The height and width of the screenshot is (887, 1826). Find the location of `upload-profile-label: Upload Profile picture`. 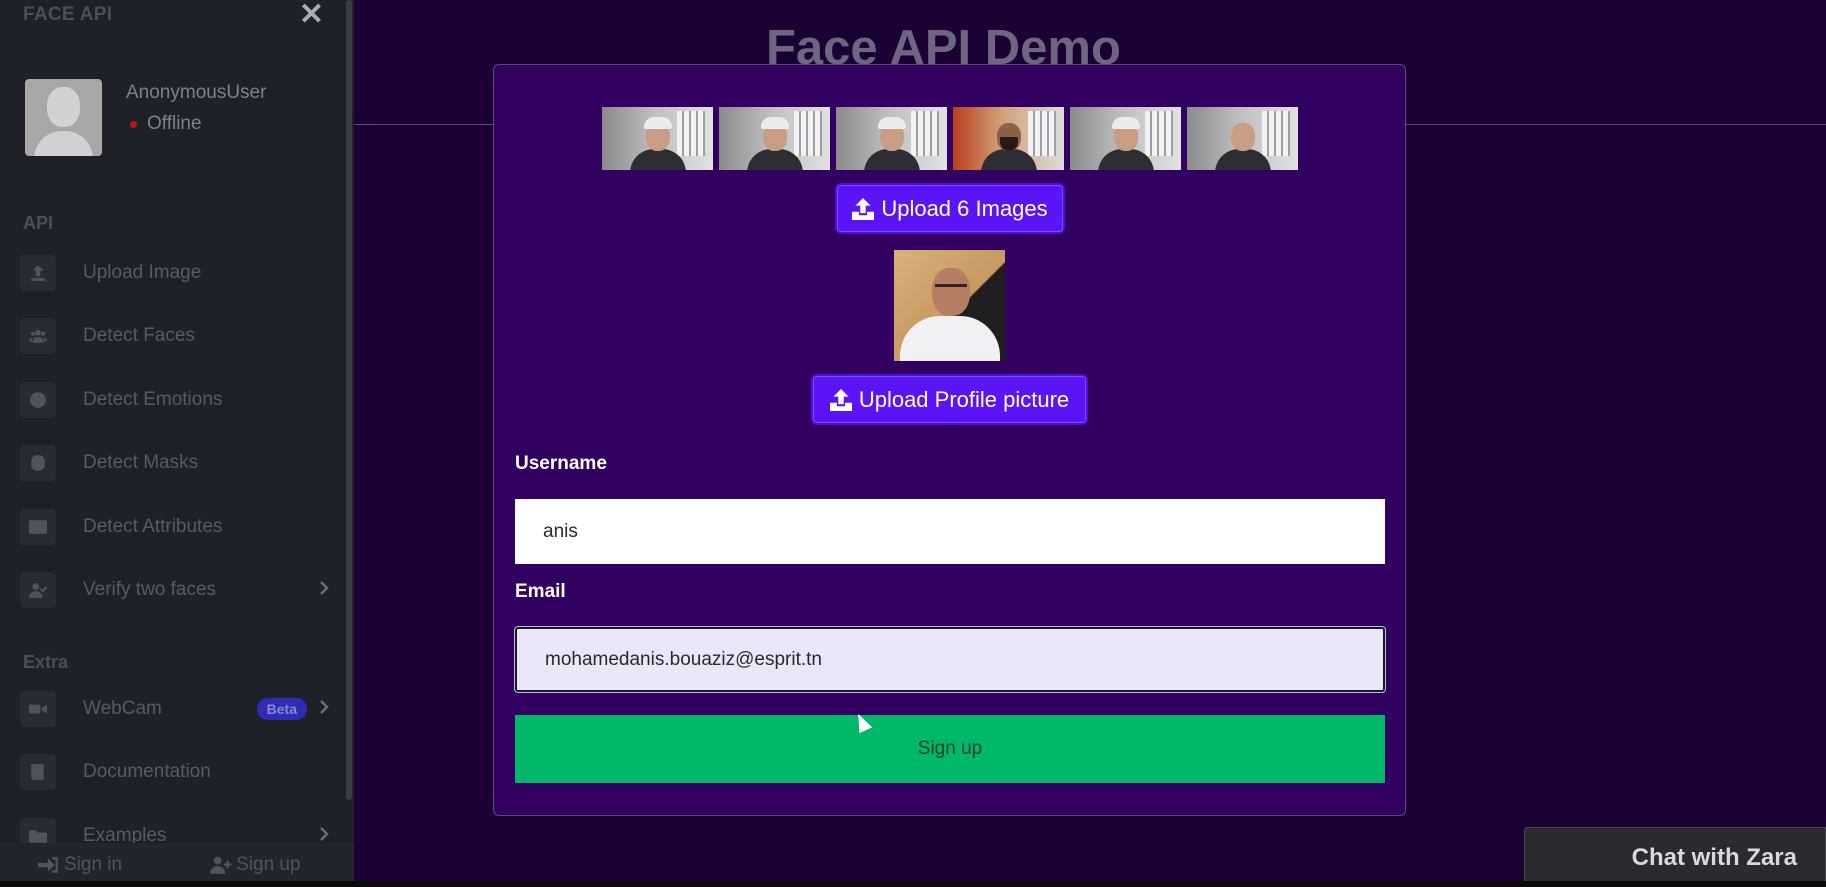

upload-profile-label: Upload Profile picture is located at coordinates (964, 399).